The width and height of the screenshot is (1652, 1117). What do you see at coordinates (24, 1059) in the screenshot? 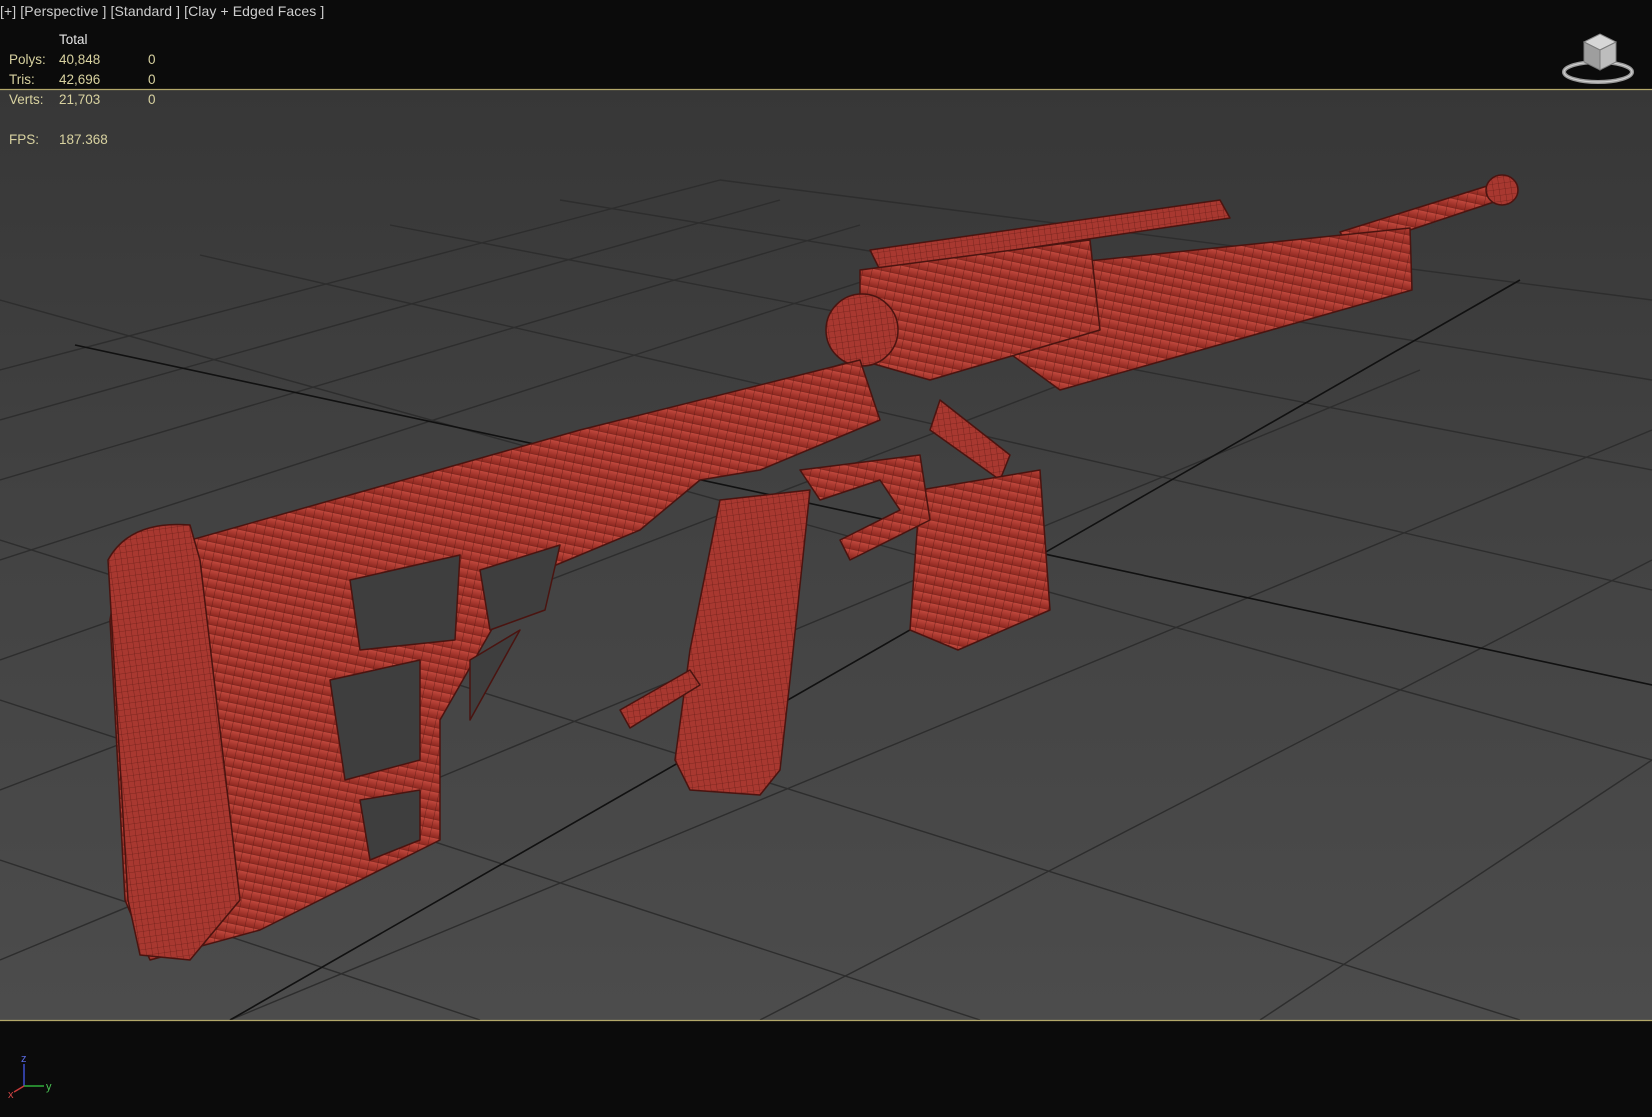
I see `axis-label-z: z` at bounding box center [24, 1059].